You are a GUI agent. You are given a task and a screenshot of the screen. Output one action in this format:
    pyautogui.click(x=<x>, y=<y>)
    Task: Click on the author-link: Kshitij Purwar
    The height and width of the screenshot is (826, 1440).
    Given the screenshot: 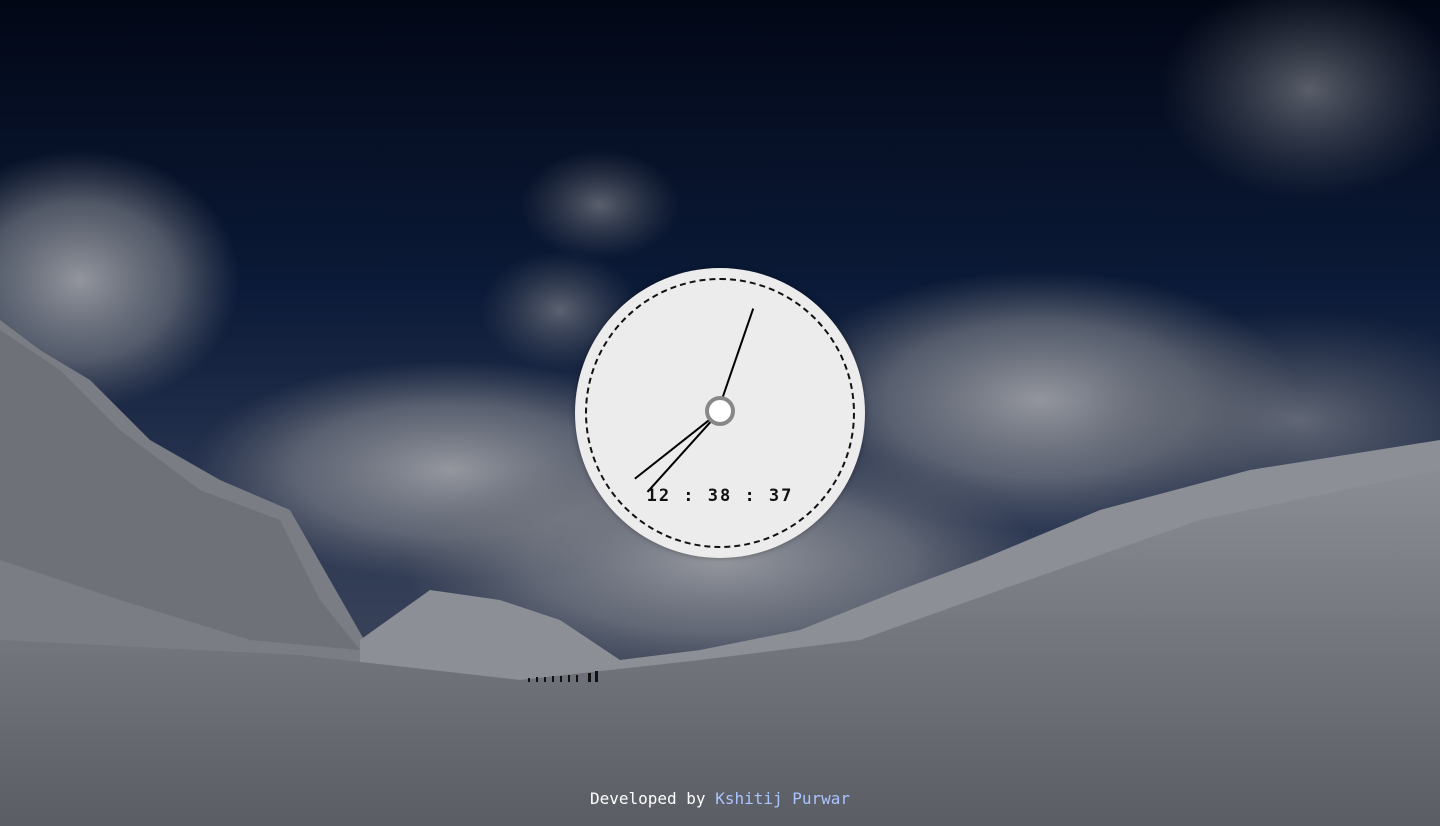 What is the action you would take?
    pyautogui.click(x=782, y=798)
    